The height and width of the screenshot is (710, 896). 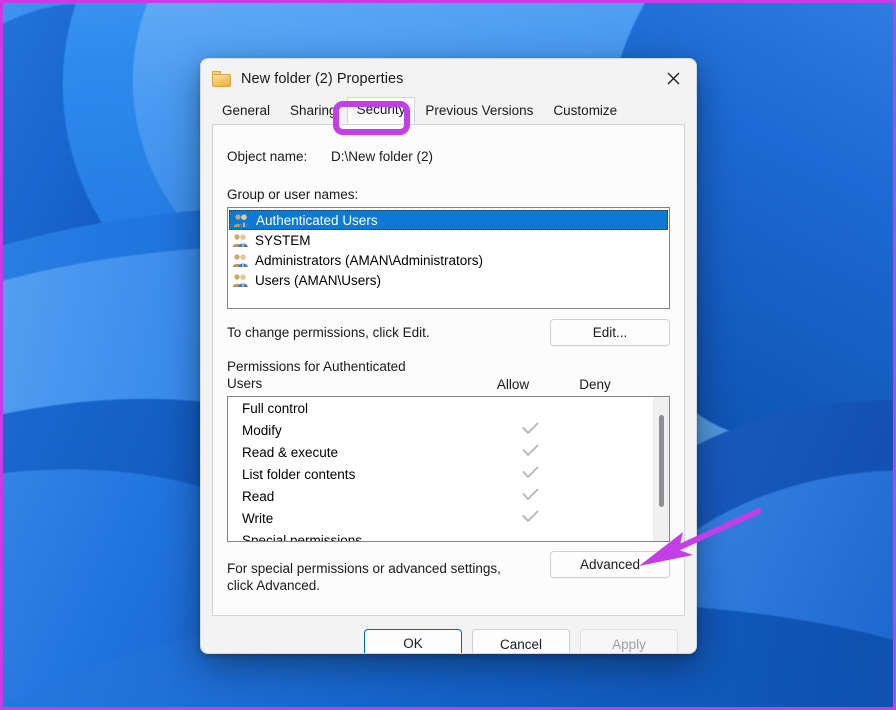 I want to click on list-item-label: Administrators (AMAN\Administrators), so click(x=369, y=260).